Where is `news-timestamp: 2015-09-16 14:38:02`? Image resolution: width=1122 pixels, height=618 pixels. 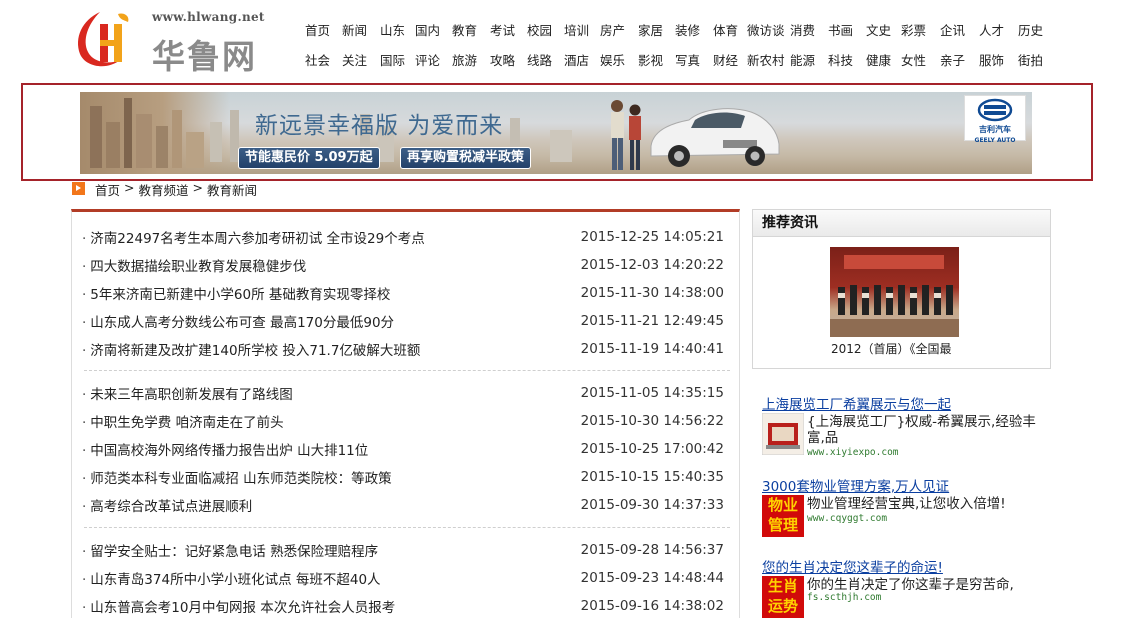
news-timestamp: 2015-09-16 14:38:02 is located at coordinates (652, 606).